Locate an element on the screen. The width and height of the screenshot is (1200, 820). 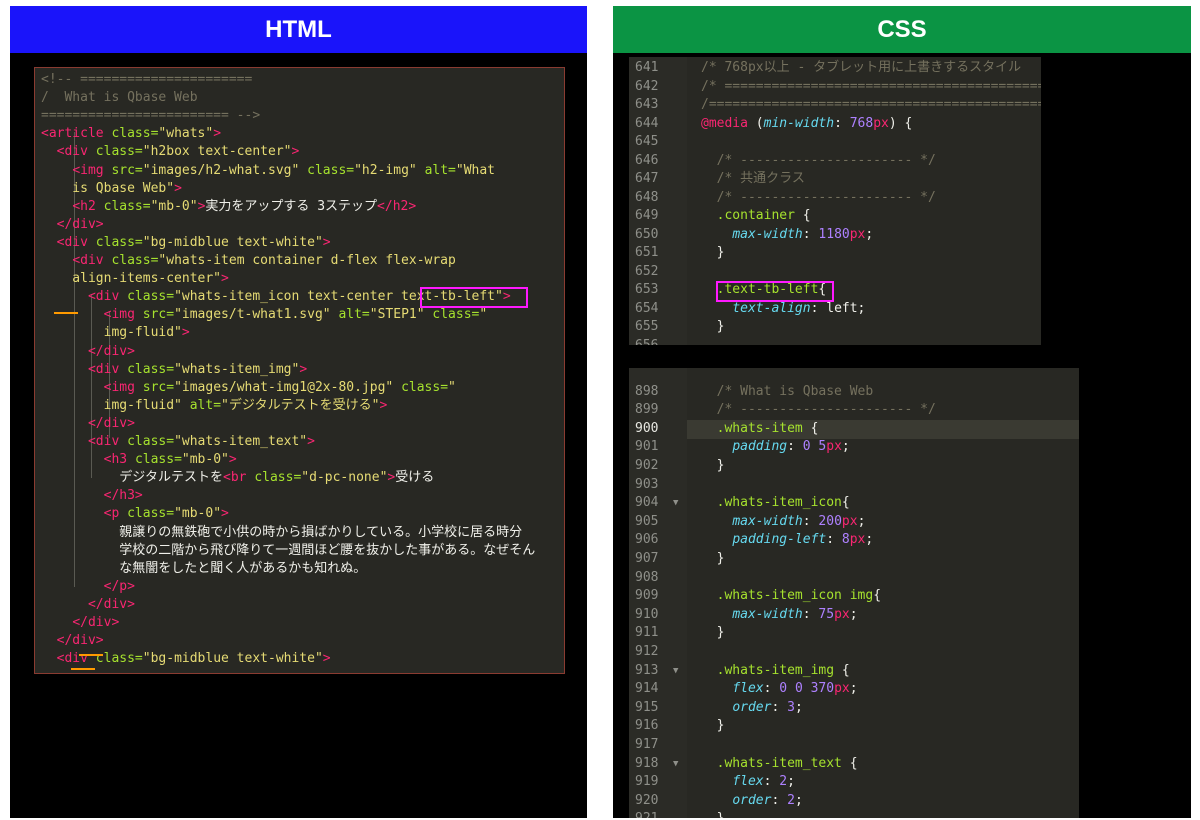
code-token: : left; is located at coordinates (838, 308).